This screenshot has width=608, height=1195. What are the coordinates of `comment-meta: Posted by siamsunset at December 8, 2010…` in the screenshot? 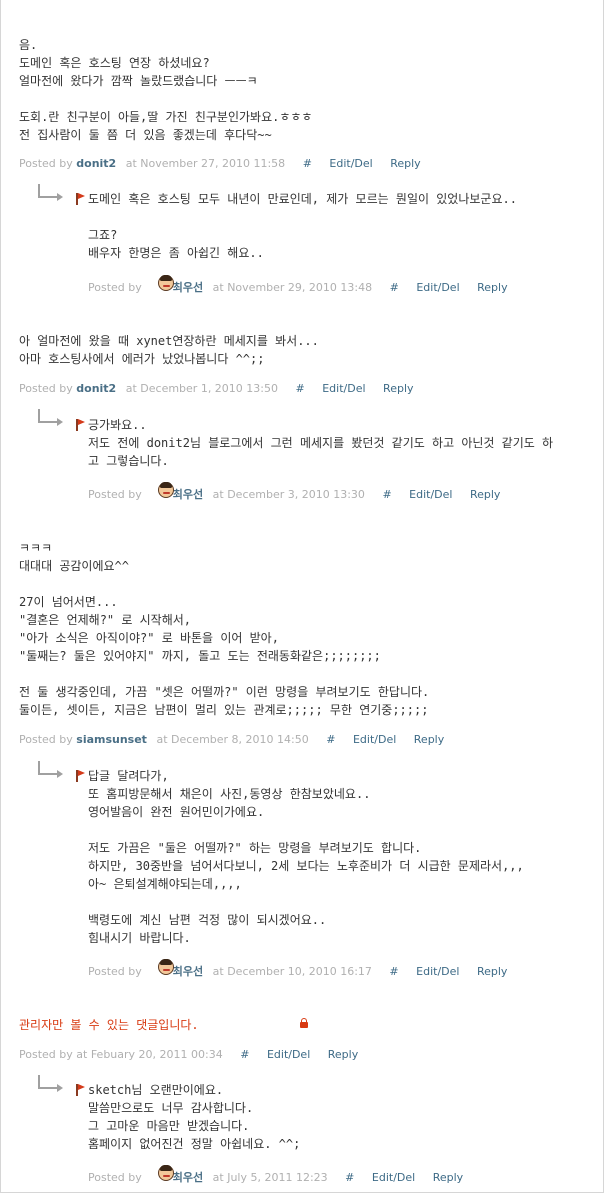 It's located at (231, 739).